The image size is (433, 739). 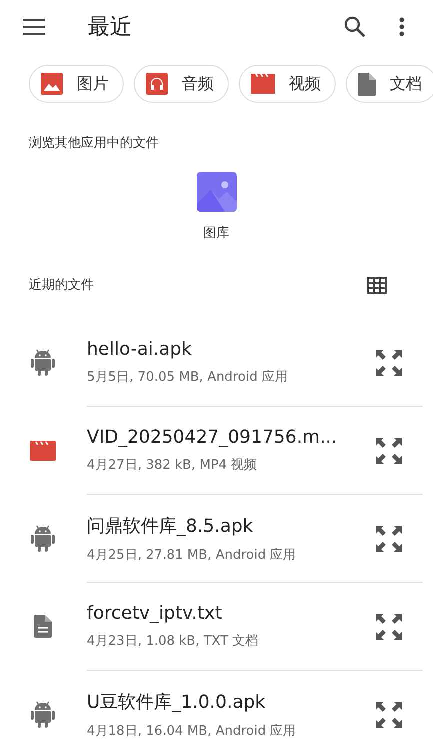 I want to click on menu-icon, so click(x=34, y=27).